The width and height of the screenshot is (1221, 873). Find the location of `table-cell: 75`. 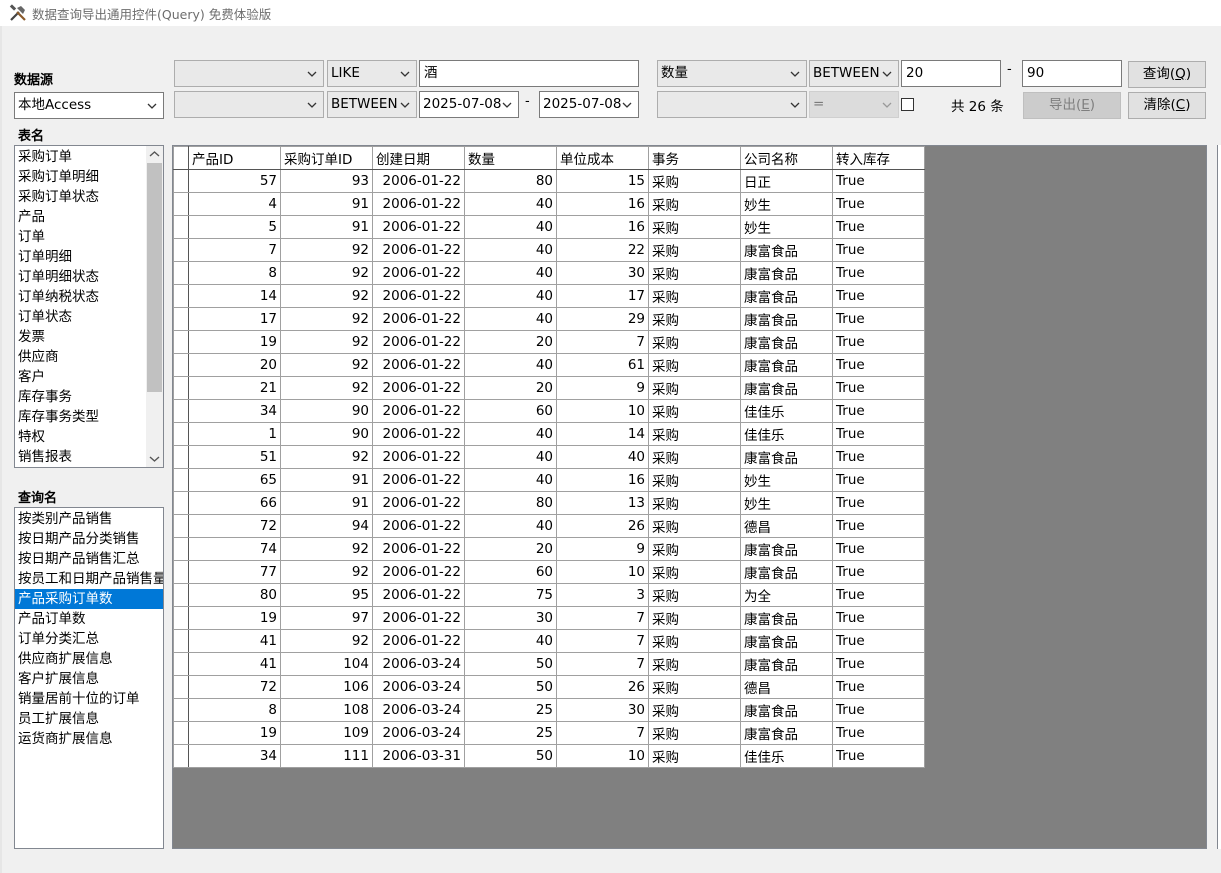

table-cell: 75 is located at coordinates (510, 595).